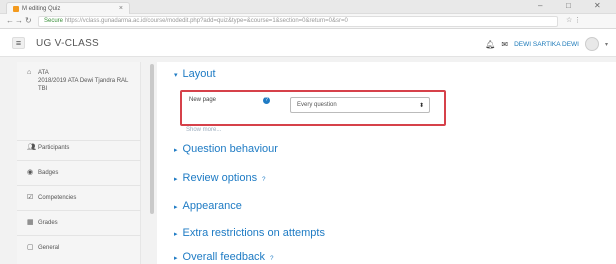  What do you see at coordinates (504, 44) in the screenshot?
I see `messages-icon: ✉︎` at bounding box center [504, 44].